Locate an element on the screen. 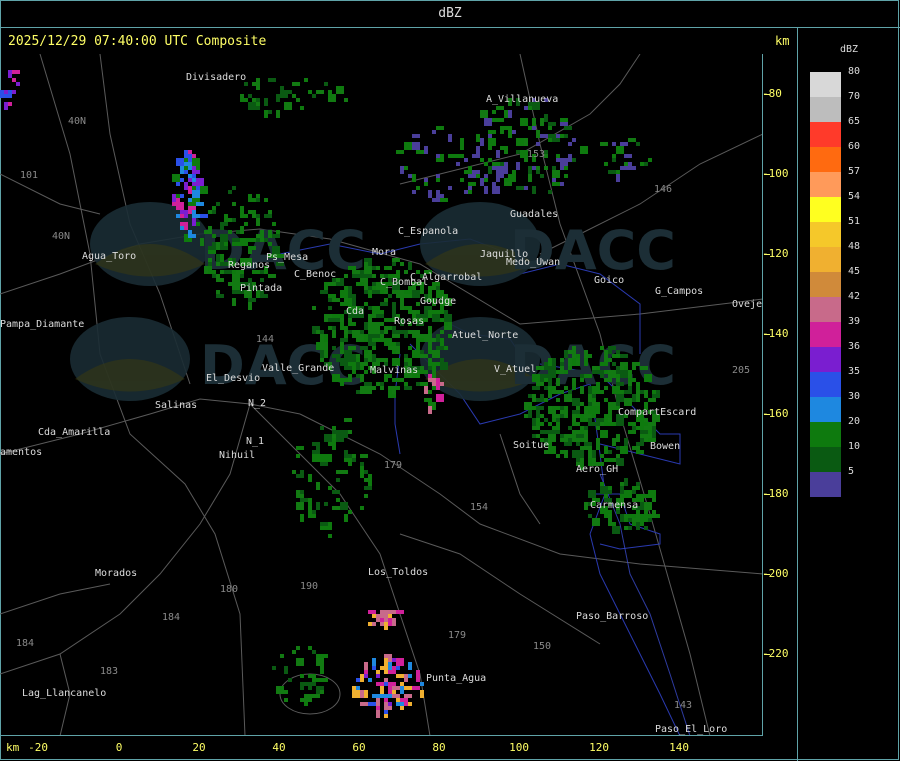 The image size is (900, 761). place-label: Goico is located at coordinates (609, 280).